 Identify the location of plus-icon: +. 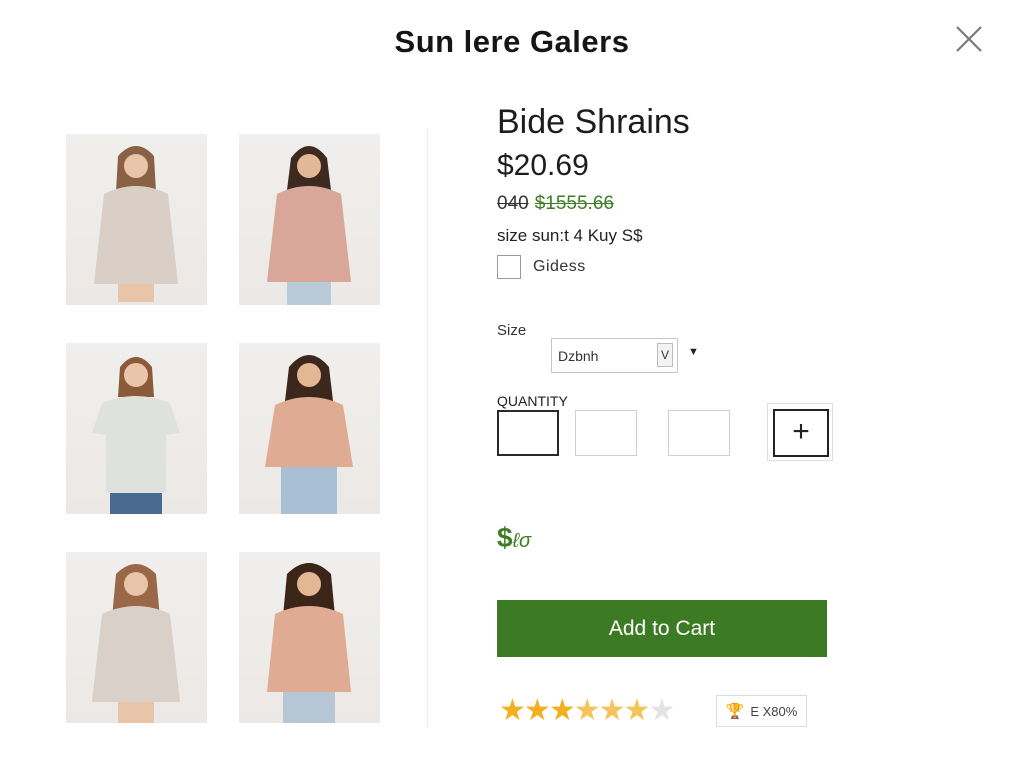
(801, 433).